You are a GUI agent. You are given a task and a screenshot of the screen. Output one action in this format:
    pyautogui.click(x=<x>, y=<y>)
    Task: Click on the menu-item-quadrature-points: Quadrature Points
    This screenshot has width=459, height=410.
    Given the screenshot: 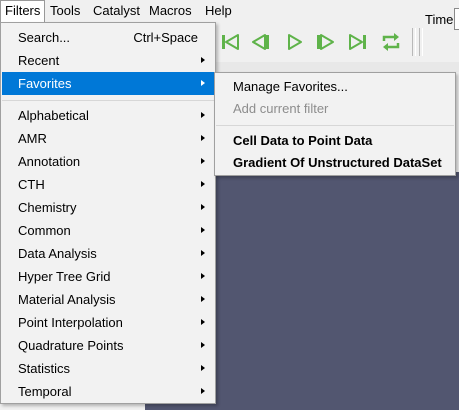 What is the action you would take?
    pyautogui.click(x=108, y=345)
    